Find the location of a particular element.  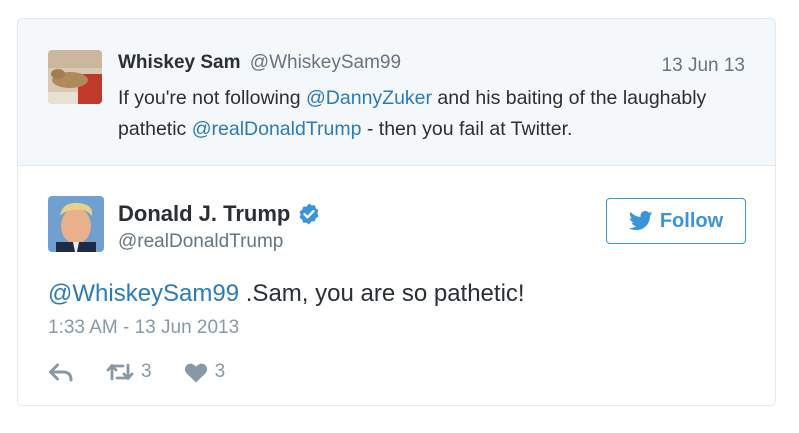

retweet-count: 3 is located at coordinates (146, 371).